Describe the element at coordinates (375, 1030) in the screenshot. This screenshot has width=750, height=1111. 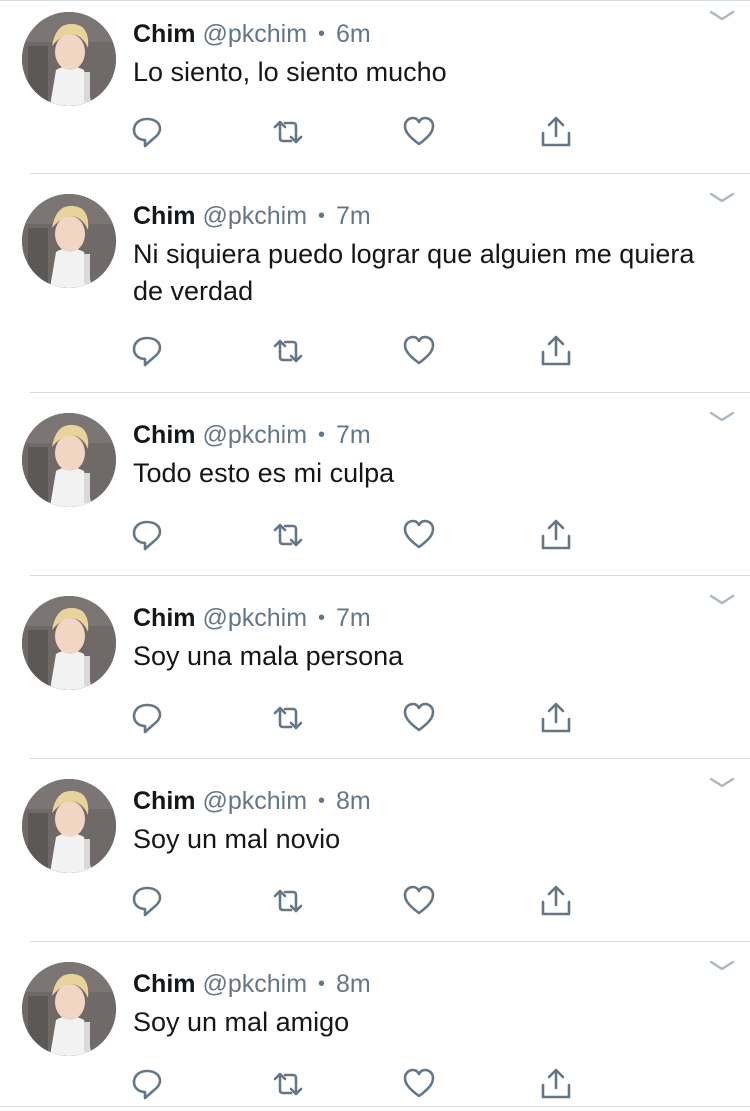
I see `tweet: Chim @pkchim • 8m Soy un mal amigo` at that location.